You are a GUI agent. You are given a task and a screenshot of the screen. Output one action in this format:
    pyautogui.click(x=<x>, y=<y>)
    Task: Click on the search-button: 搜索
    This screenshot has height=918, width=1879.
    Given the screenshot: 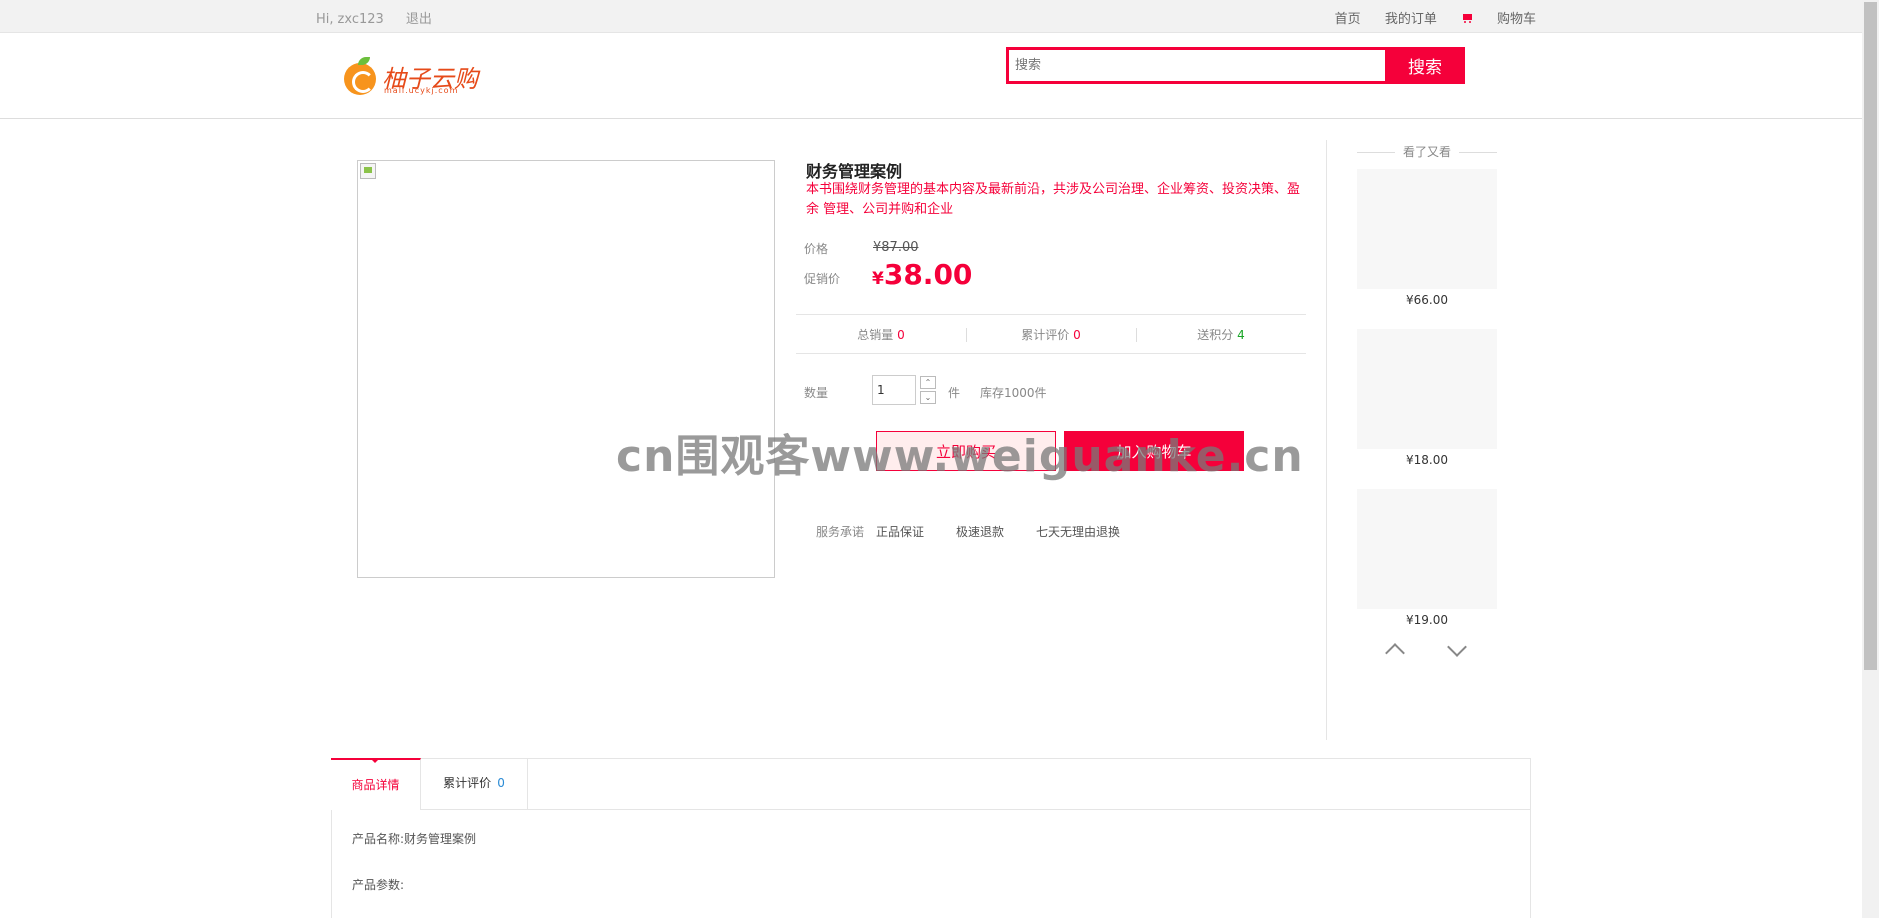 What is the action you would take?
    pyautogui.click(x=1425, y=65)
    